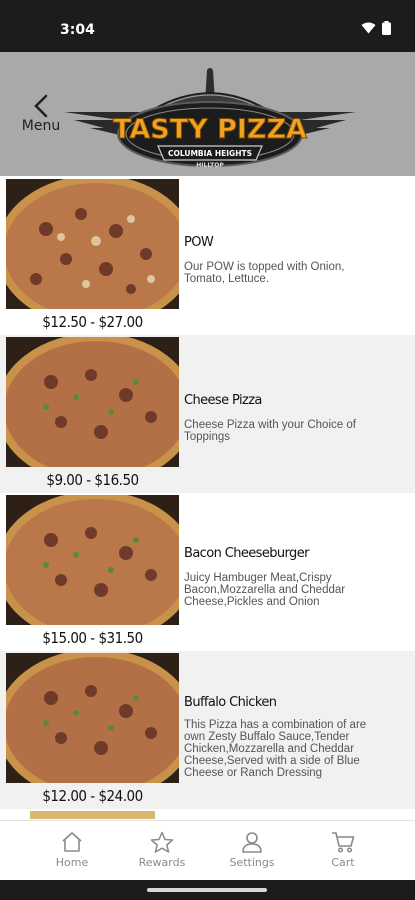 The image size is (415, 900). I want to click on logo-line1-text: COLUMBIA HEIGHTS, so click(210, 153).